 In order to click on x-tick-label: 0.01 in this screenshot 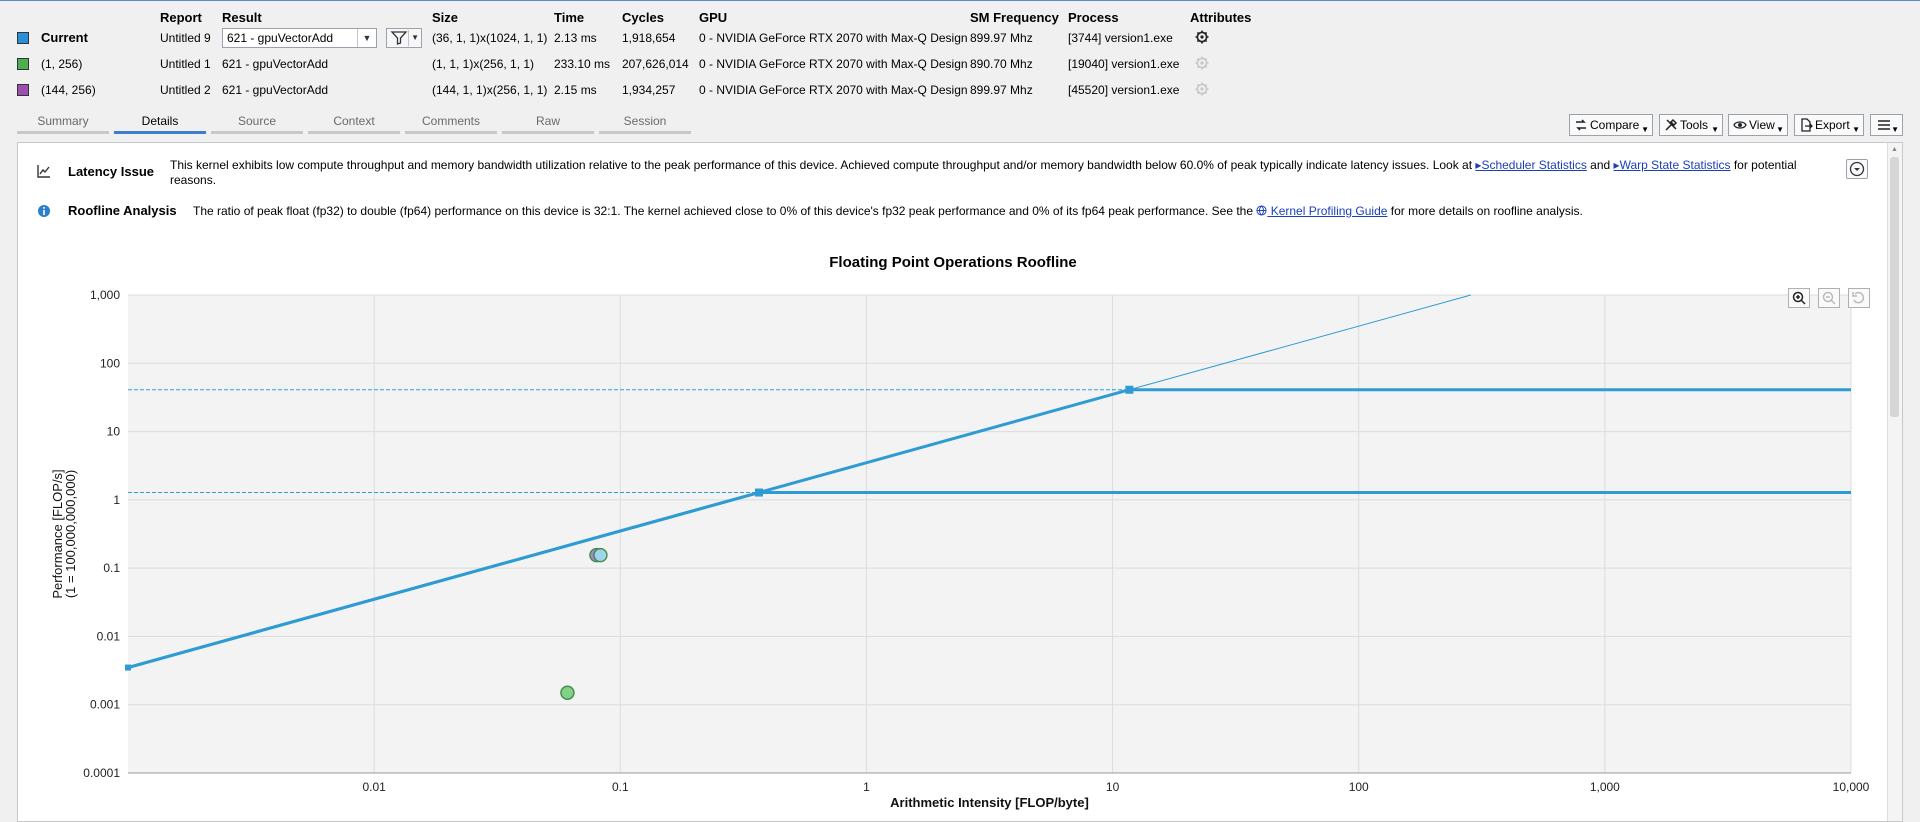, I will do `click(374, 787)`.